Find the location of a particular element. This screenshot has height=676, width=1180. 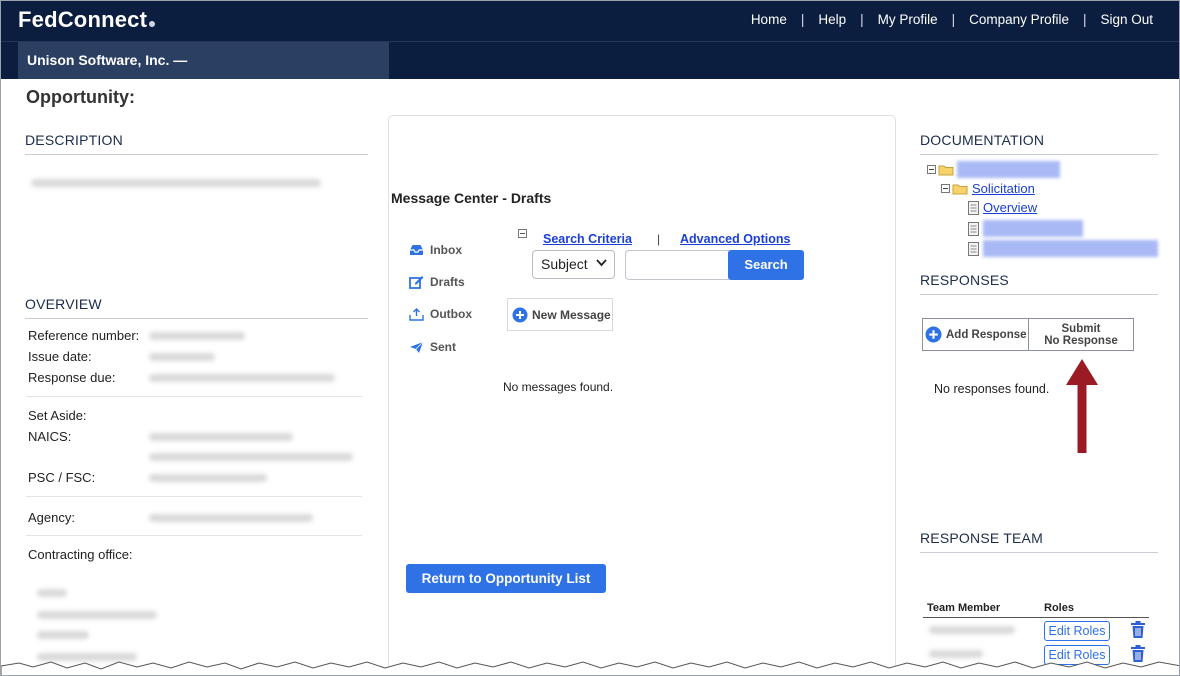

submit-no-response-button: Submit No Response is located at coordinates (1081, 334).